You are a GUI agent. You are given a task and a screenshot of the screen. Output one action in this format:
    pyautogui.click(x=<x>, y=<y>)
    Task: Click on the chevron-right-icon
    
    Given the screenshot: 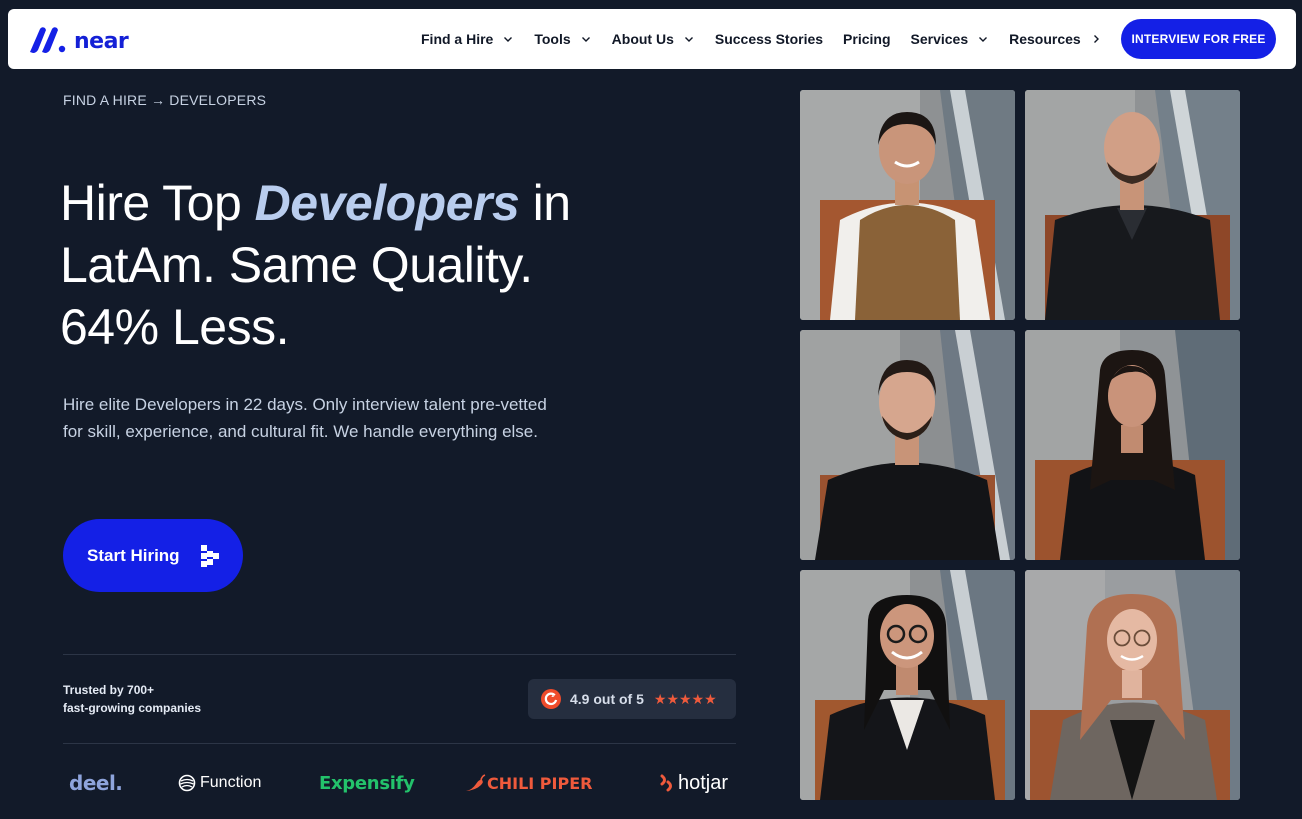 What is the action you would take?
    pyautogui.click(x=1096, y=39)
    